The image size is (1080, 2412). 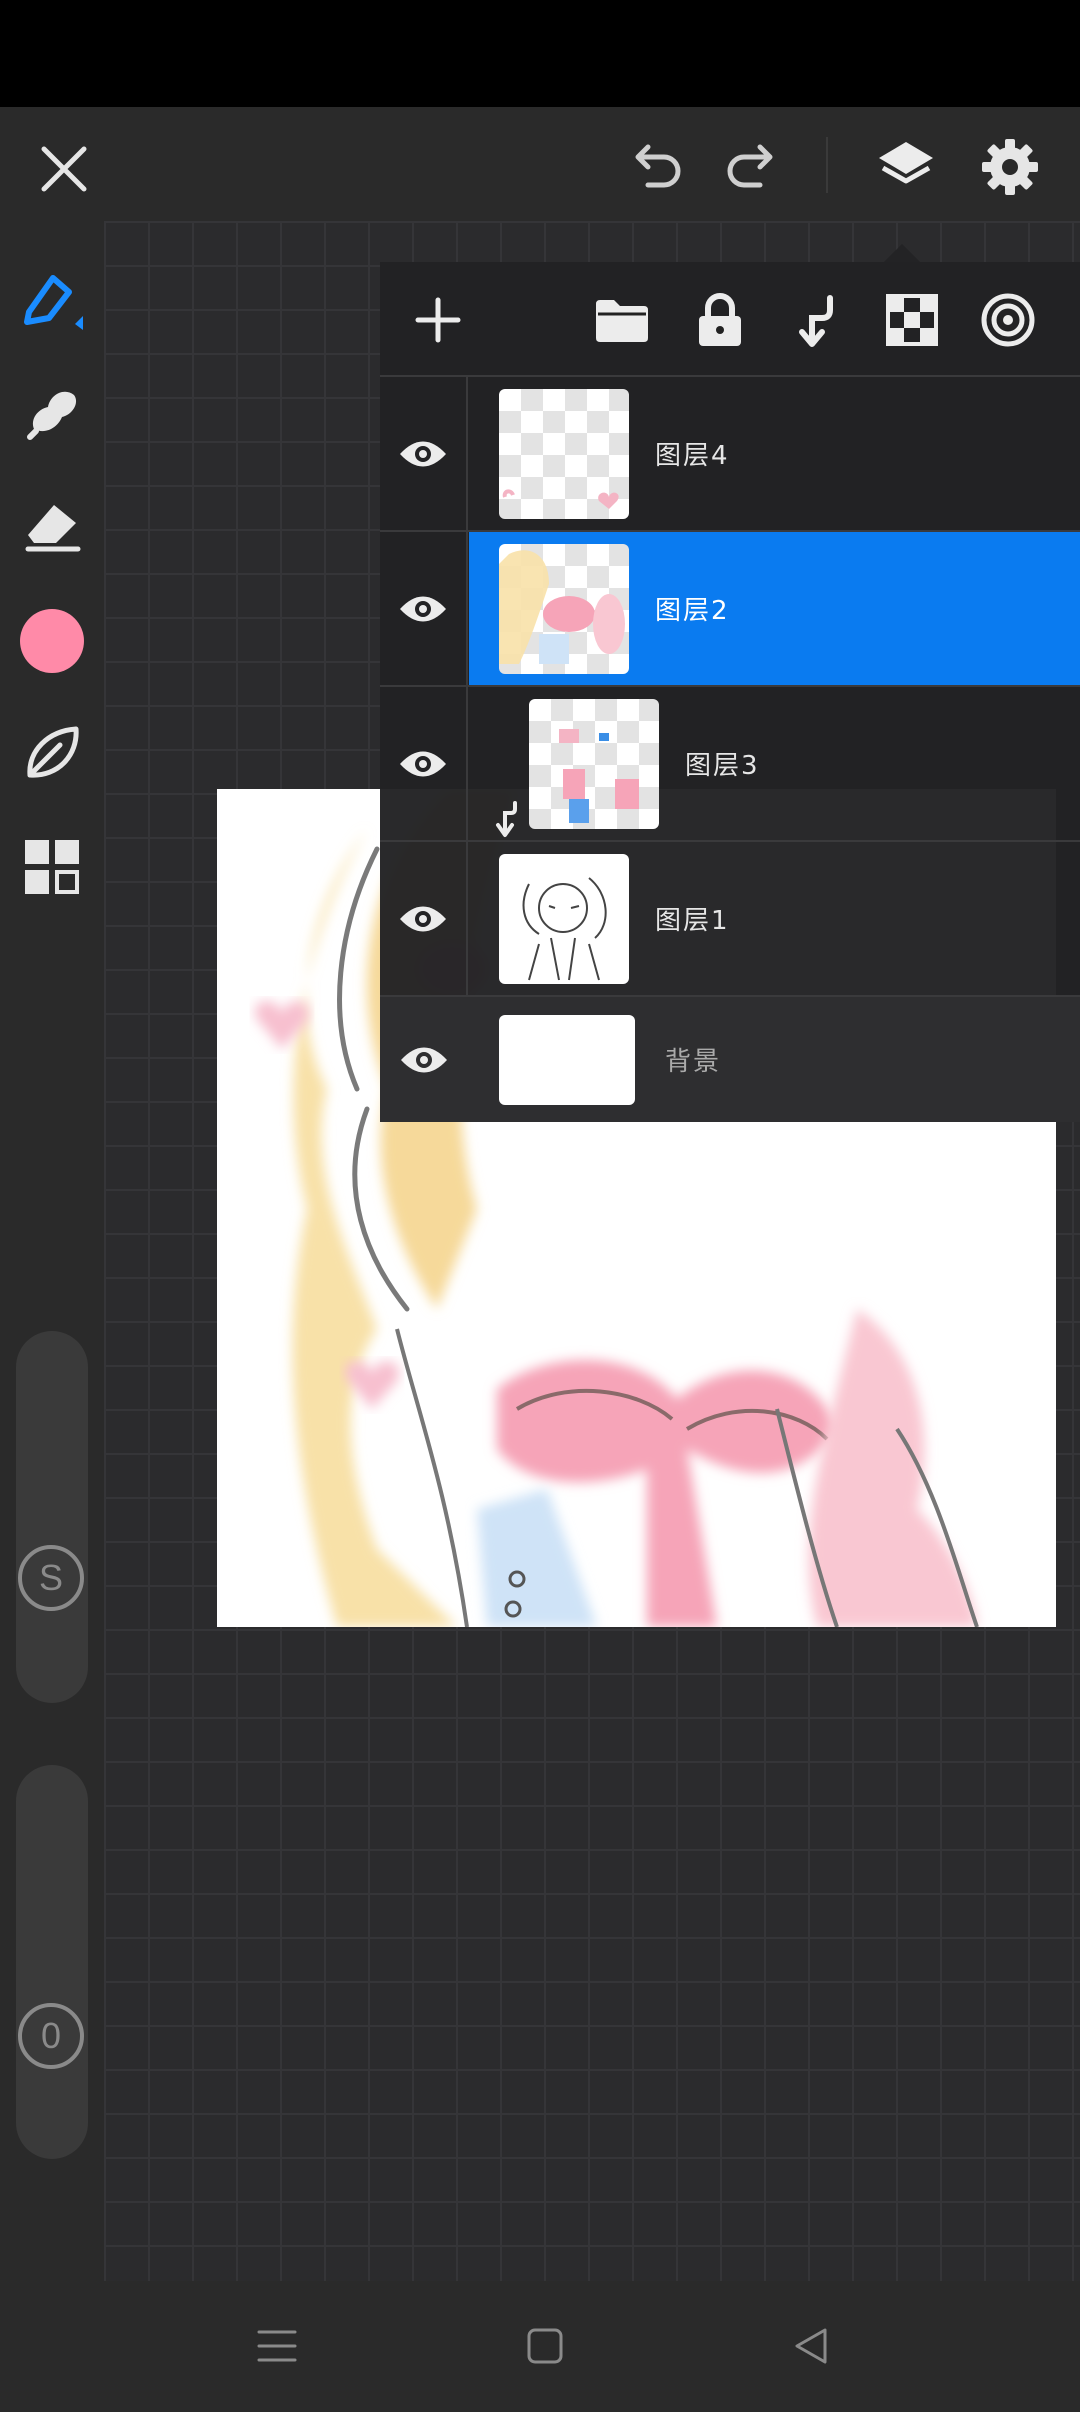 I want to click on redo-icon, so click(x=750, y=166).